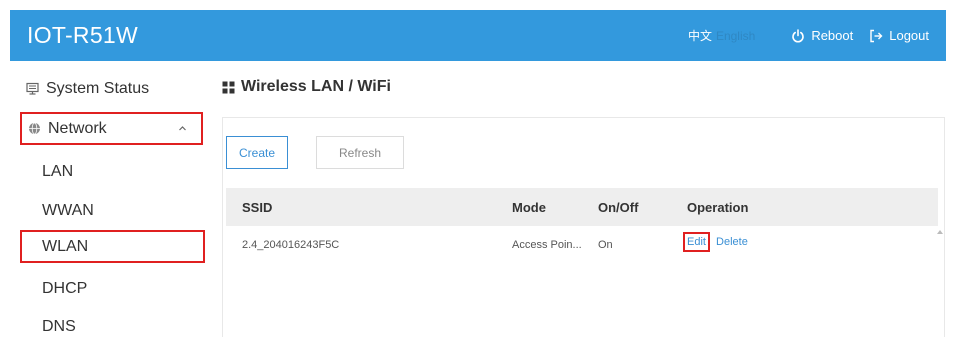 The image size is (956, 337). I want to click on globe-icon, so click(34, 128).